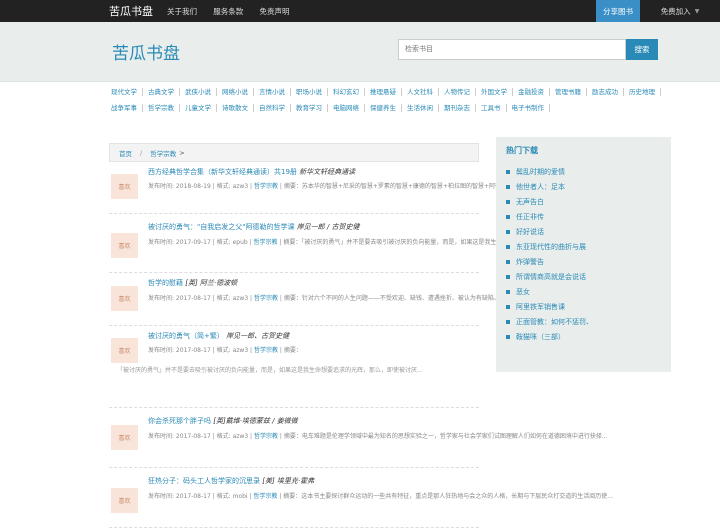  Describe the element at coordinates (420, 92) in the screenshot. I see `category-link: 人文社科` at that location.